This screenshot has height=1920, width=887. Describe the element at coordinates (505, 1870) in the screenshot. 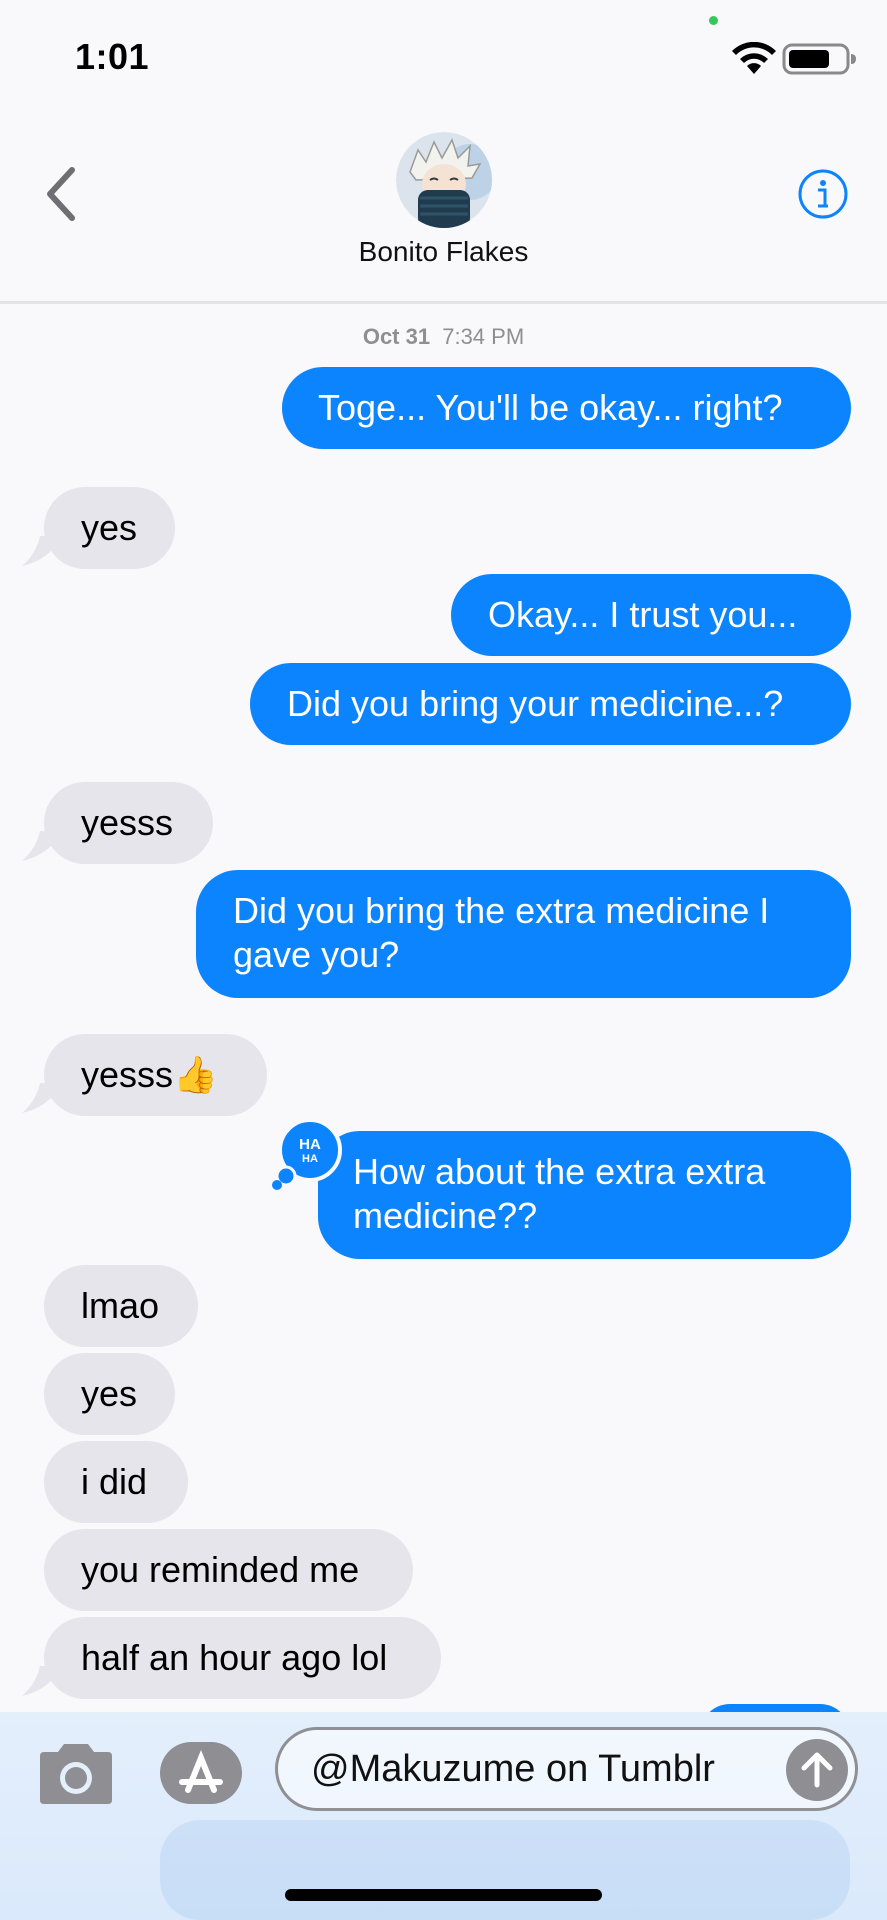

I see `blurred-background-message` at that location.